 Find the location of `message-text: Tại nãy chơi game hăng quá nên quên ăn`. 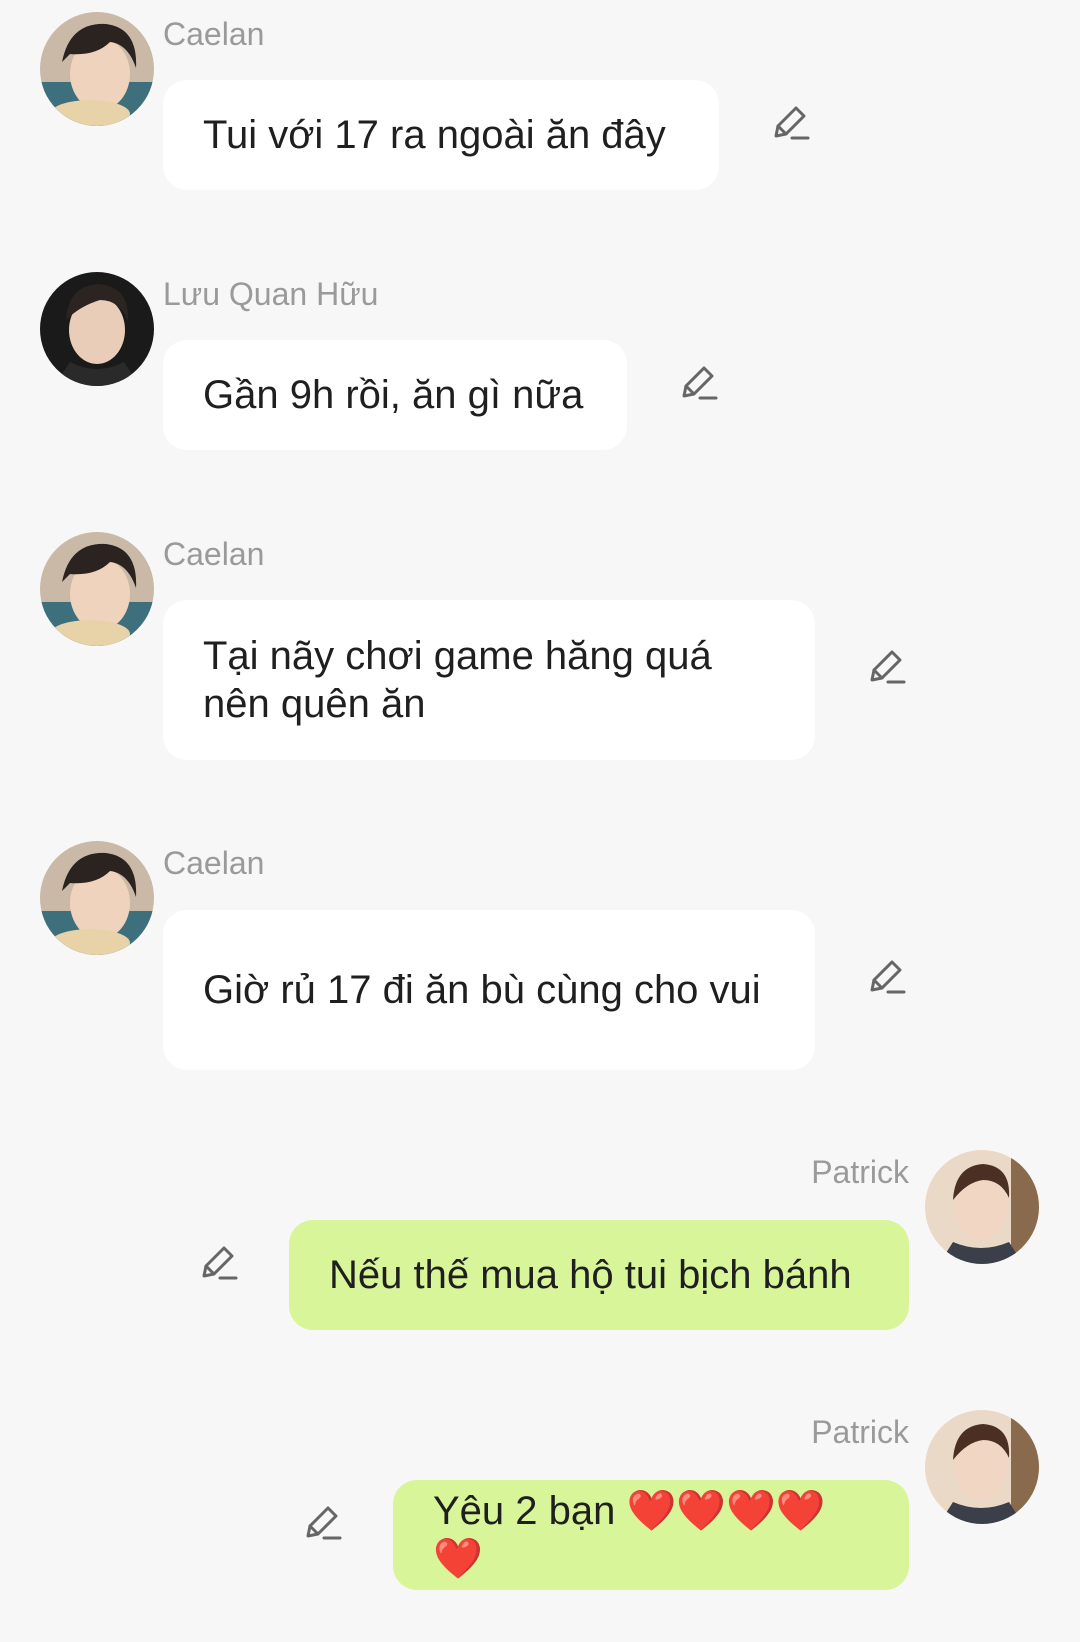

message-text: Tại nãy chơi game hăng quá nên quên ăn is located at coordinates (457, 680).